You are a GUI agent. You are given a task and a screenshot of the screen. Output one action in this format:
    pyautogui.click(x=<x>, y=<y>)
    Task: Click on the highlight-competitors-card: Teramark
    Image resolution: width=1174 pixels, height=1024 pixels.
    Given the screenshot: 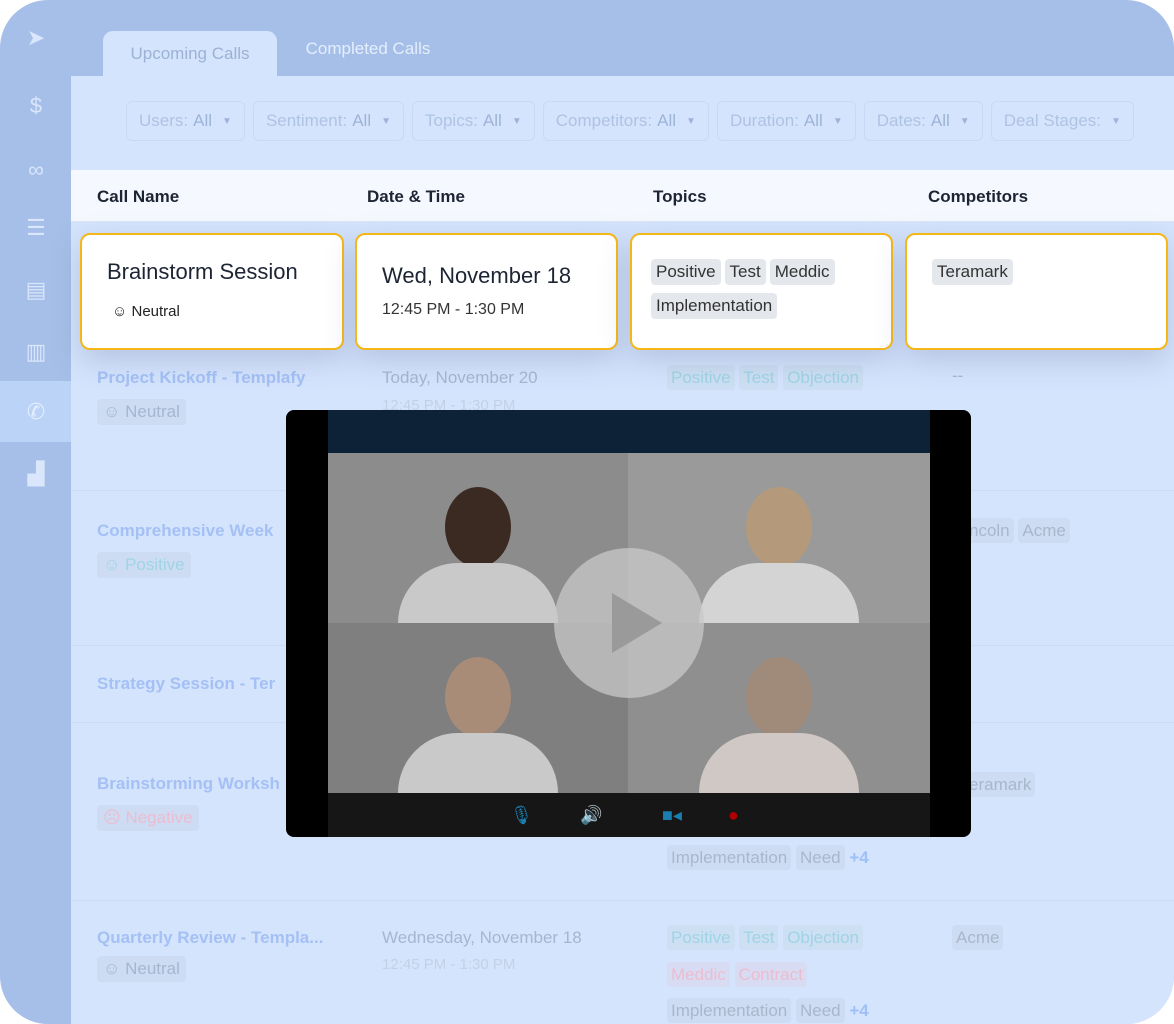 What is the action you would take?
    pyautogui.click(x=1036, y=291)
    